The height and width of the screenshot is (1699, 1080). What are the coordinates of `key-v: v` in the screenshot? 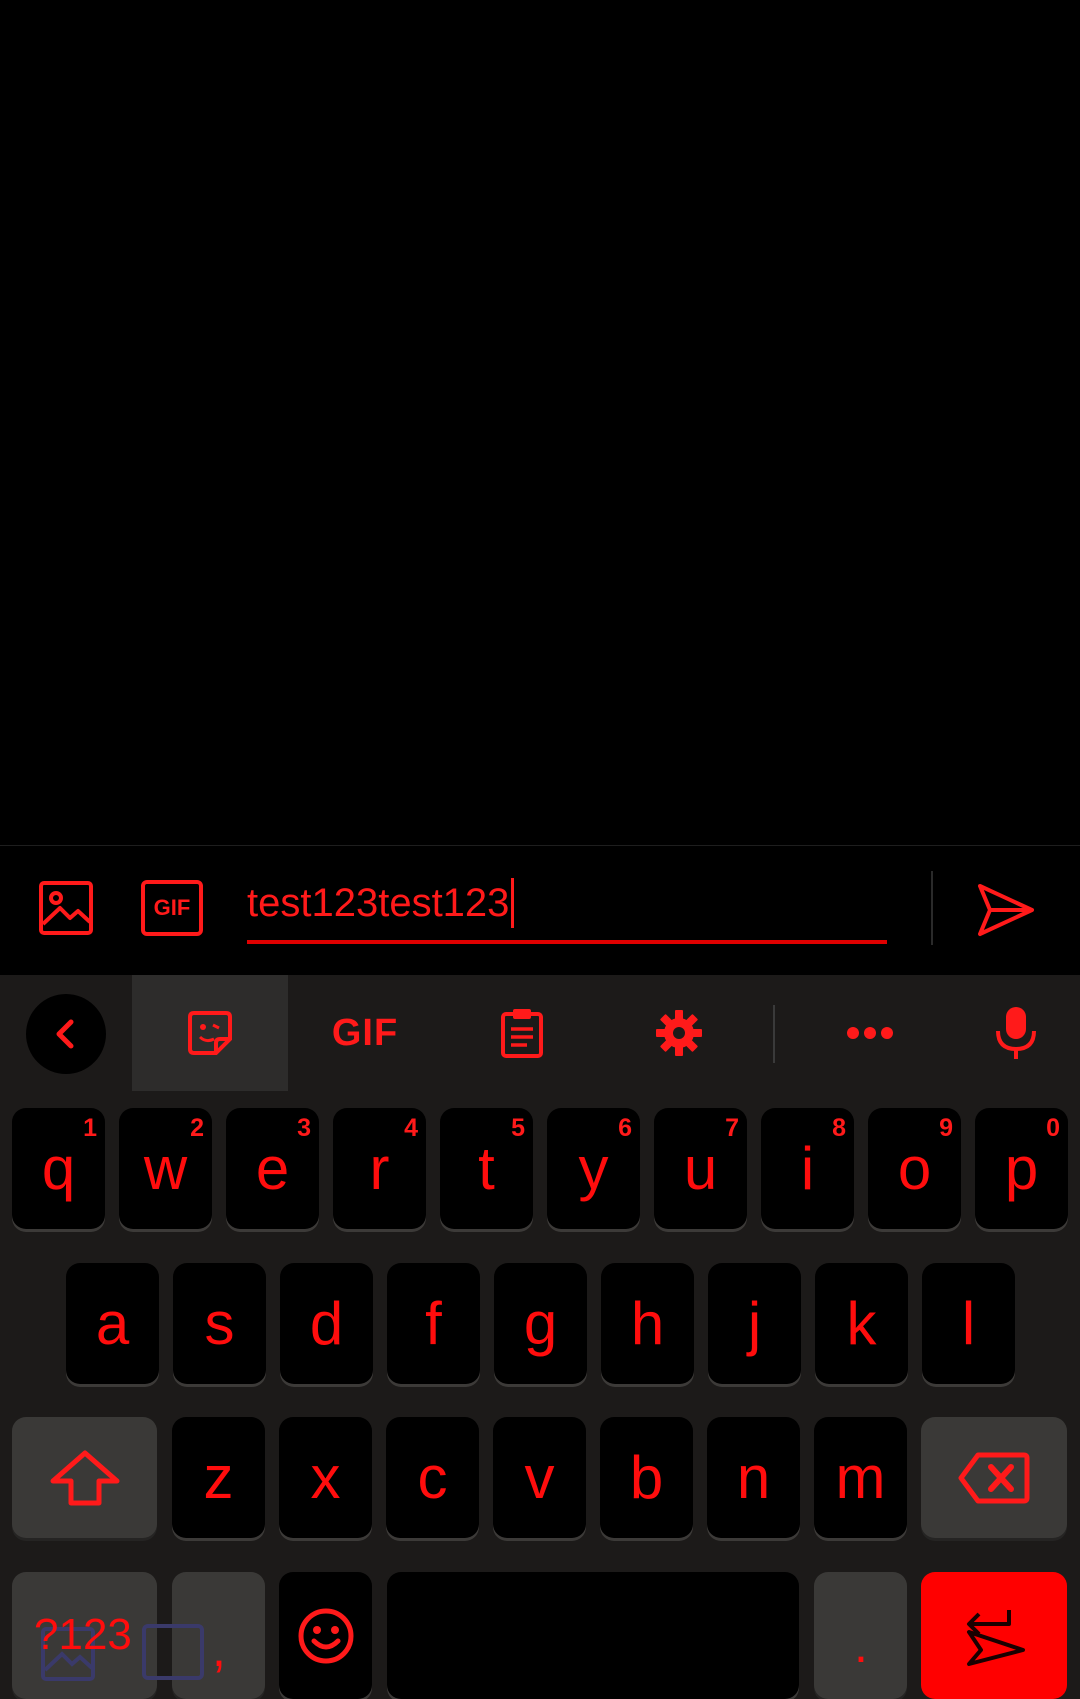 It's located at (539, 1477).